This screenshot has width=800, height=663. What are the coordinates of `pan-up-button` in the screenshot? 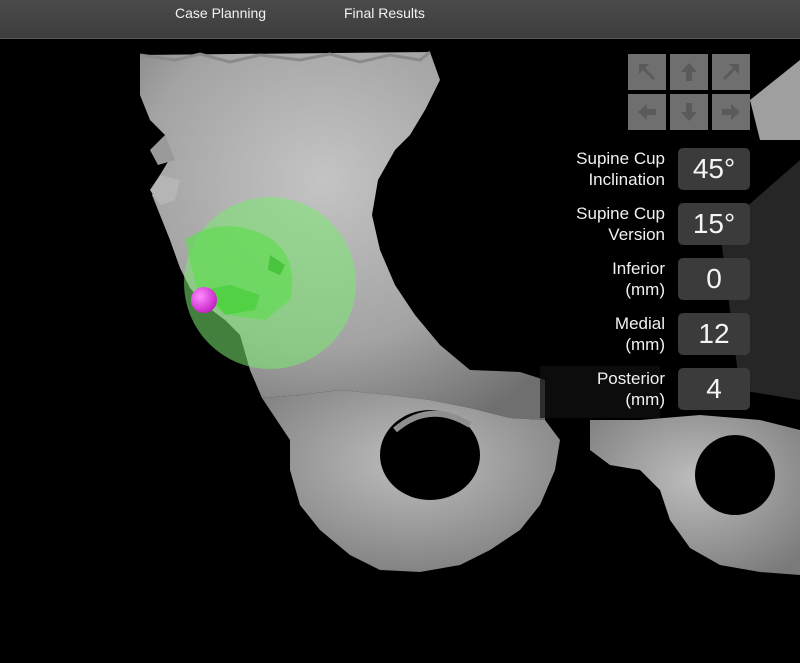 It's located at (689, 72).